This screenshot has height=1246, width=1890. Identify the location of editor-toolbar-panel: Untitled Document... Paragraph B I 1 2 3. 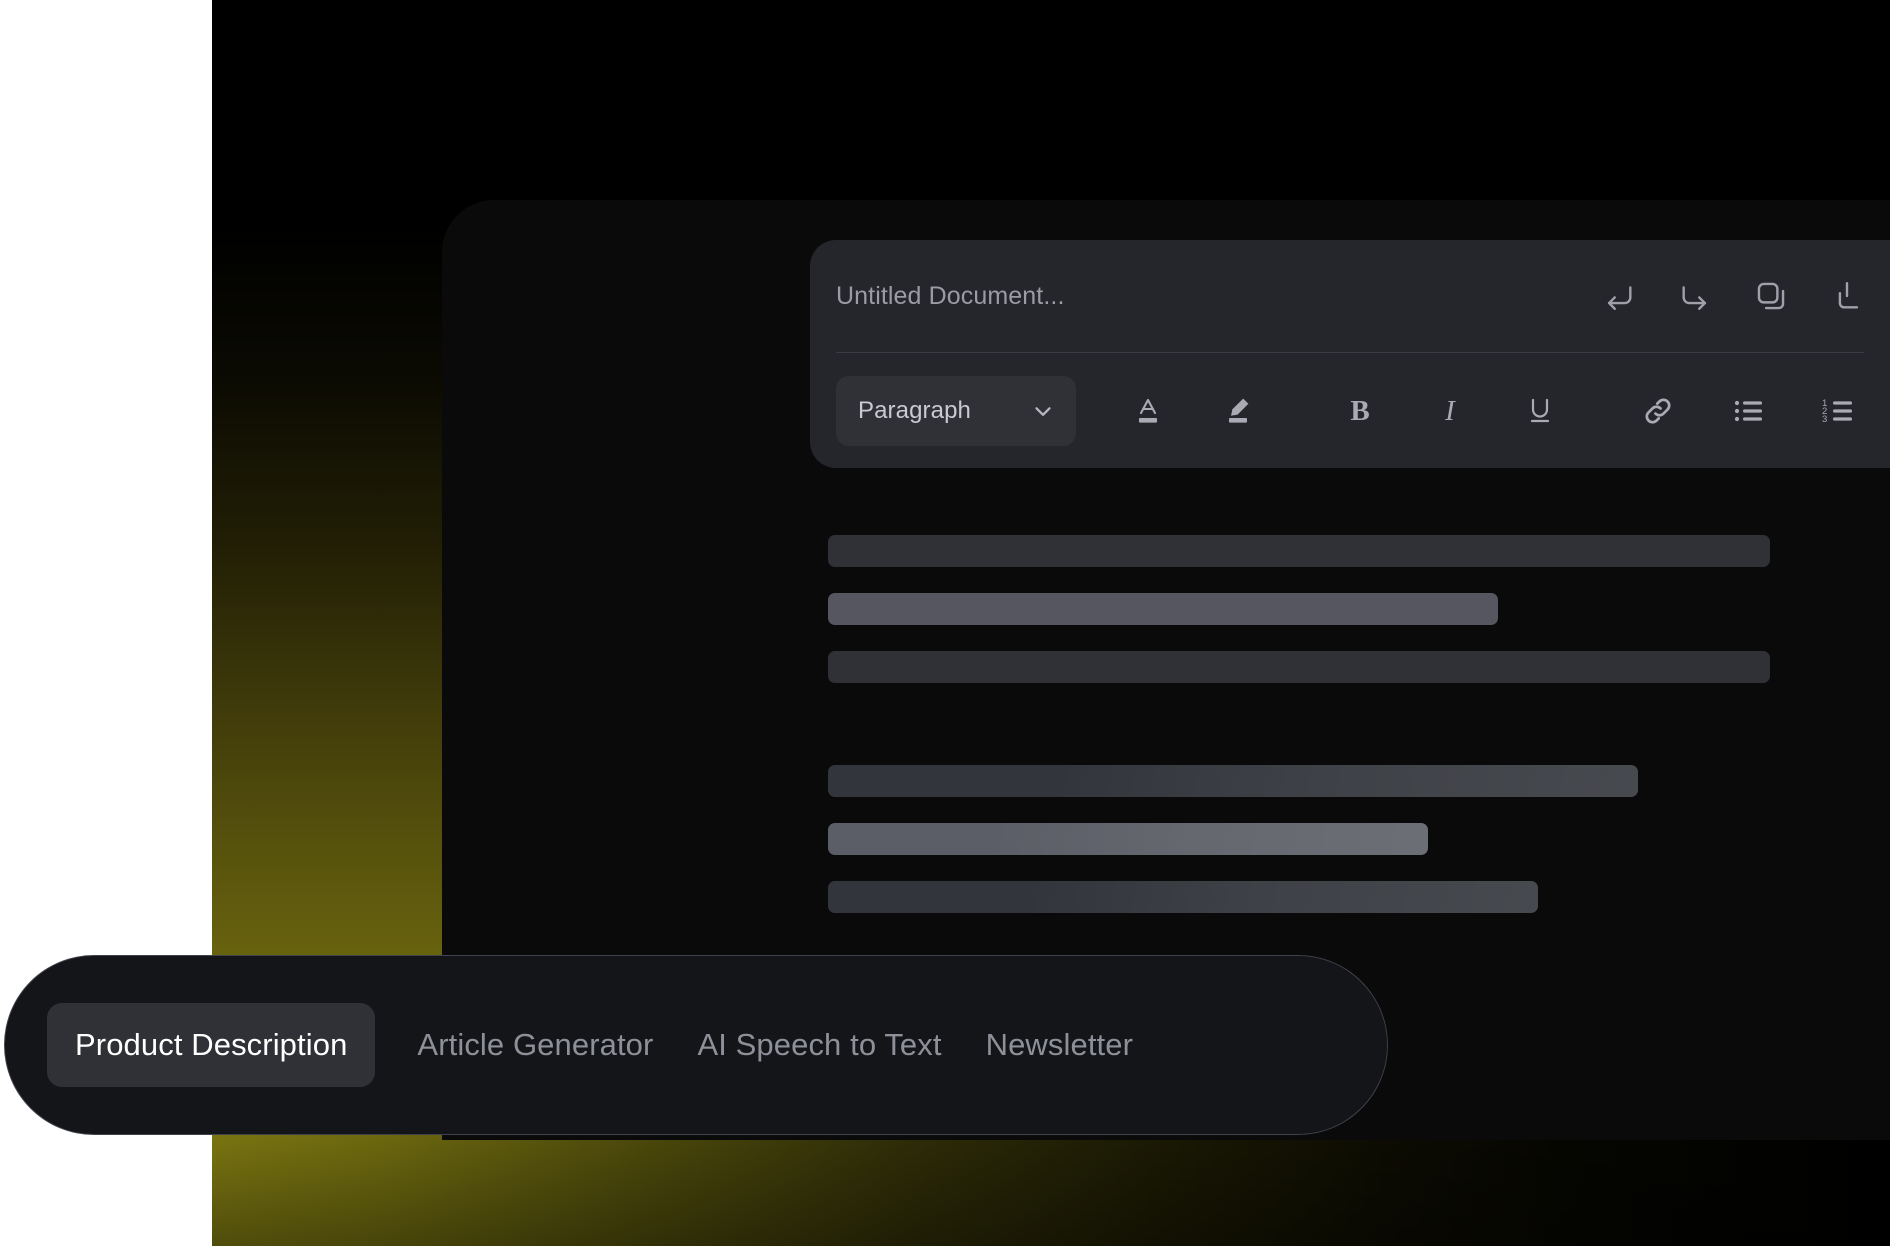
(1350, 354).